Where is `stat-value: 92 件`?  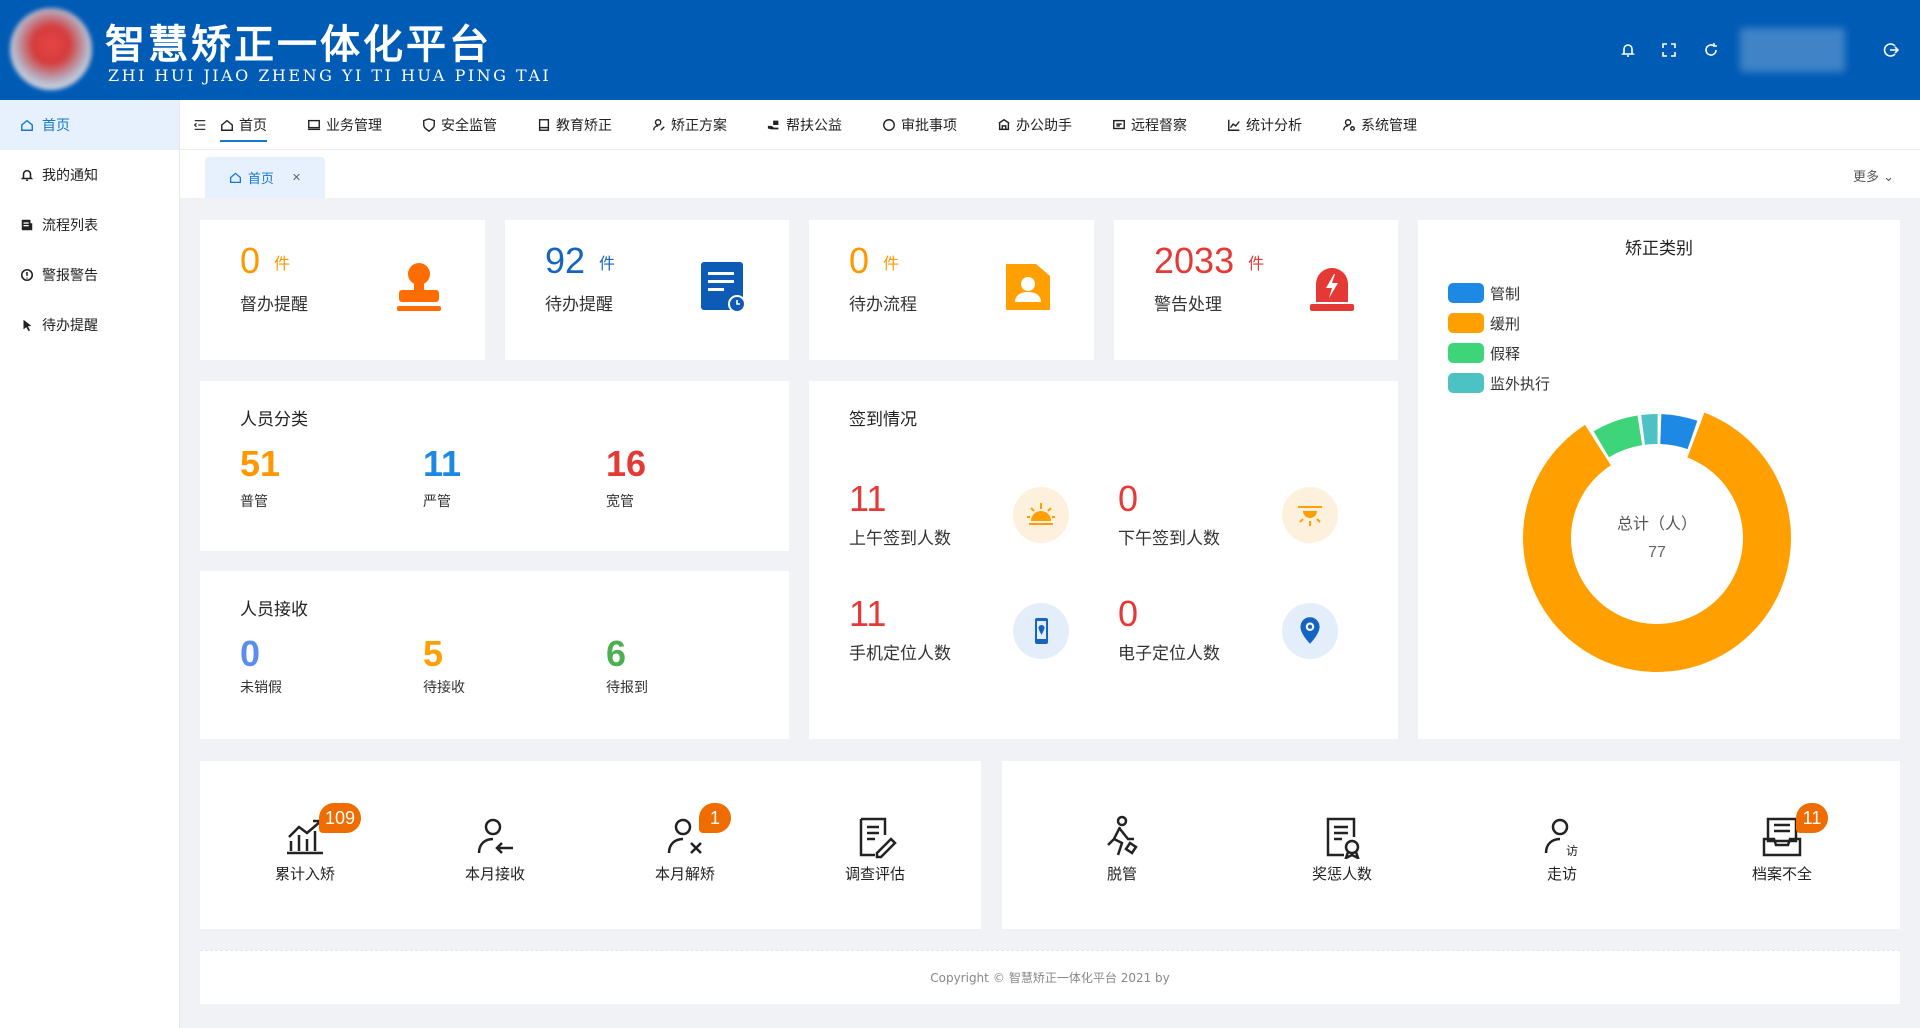
stat-value: 92 件 is located at coordinates (580, 260).